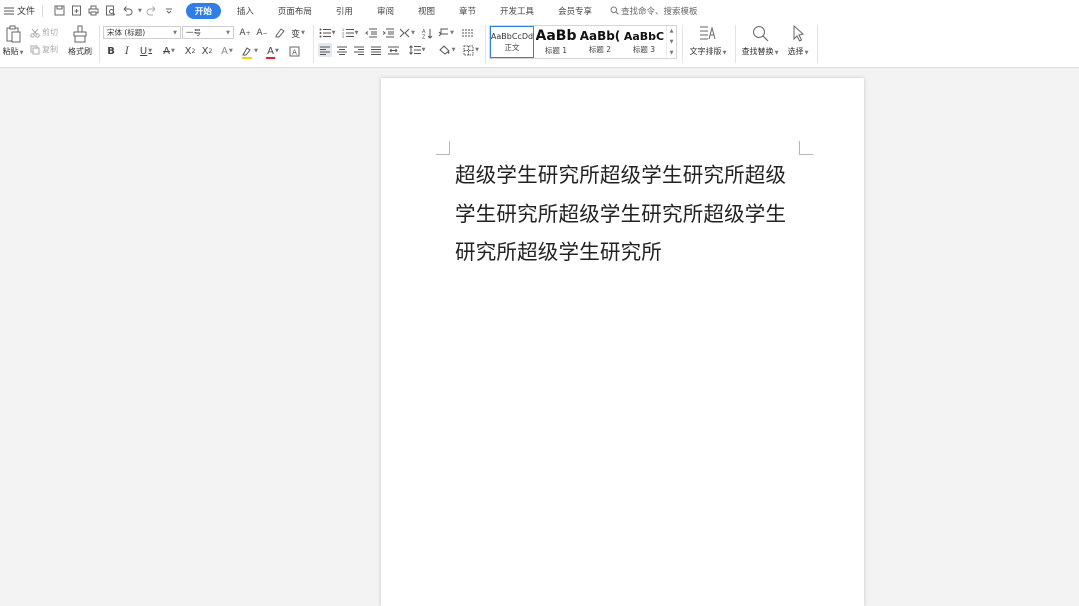  What do you see at coordinates (13, 51) in the screenshot?
I see `paste-label: 粘贴▼` at bounding box center [13, 51].